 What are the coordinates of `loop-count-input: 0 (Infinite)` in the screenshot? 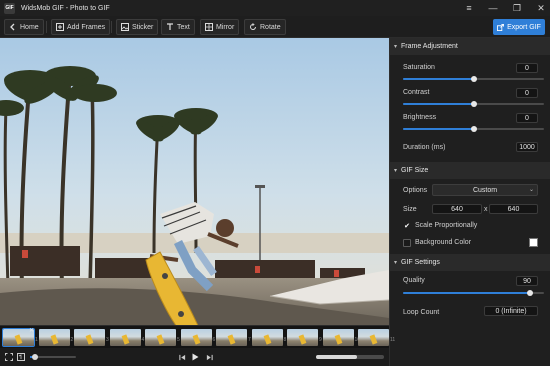 It's located at (511, 311).